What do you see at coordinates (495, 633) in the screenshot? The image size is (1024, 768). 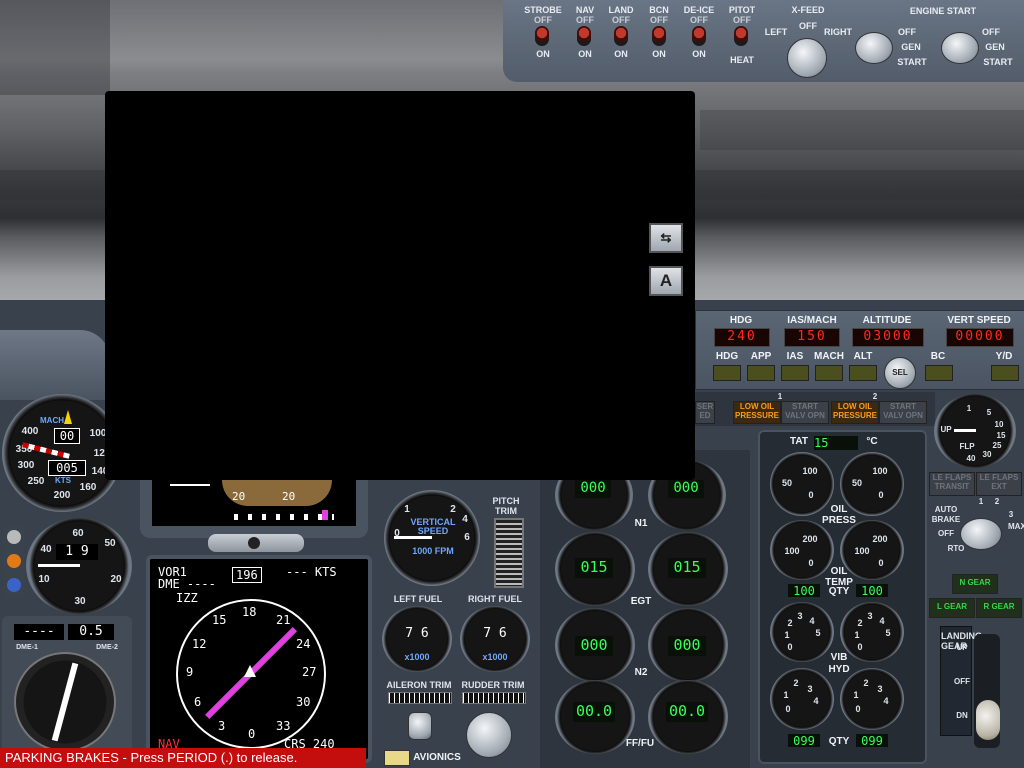 I see `right-fuel-readout: 7 6` at bounding box center [495, 633].